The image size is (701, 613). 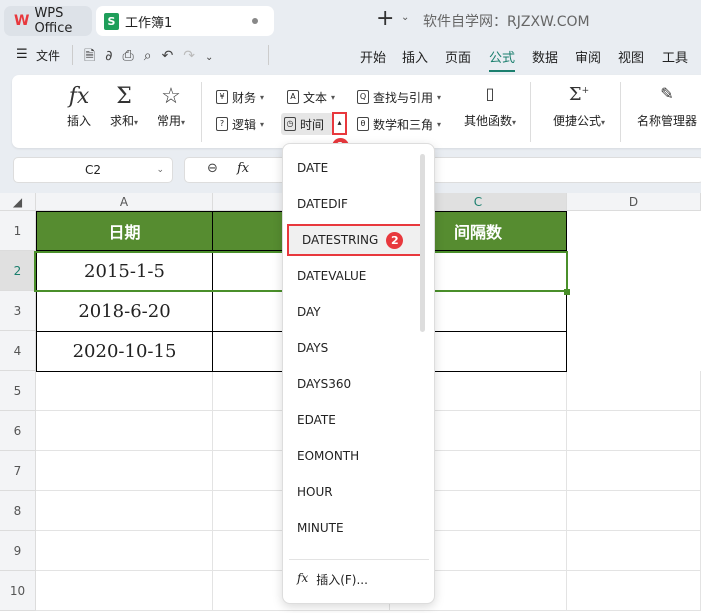 What do you see at coordinates (22, 21) in the screenshot?
I see `wps-logo-icon: W` at bounding box center [22, 21].